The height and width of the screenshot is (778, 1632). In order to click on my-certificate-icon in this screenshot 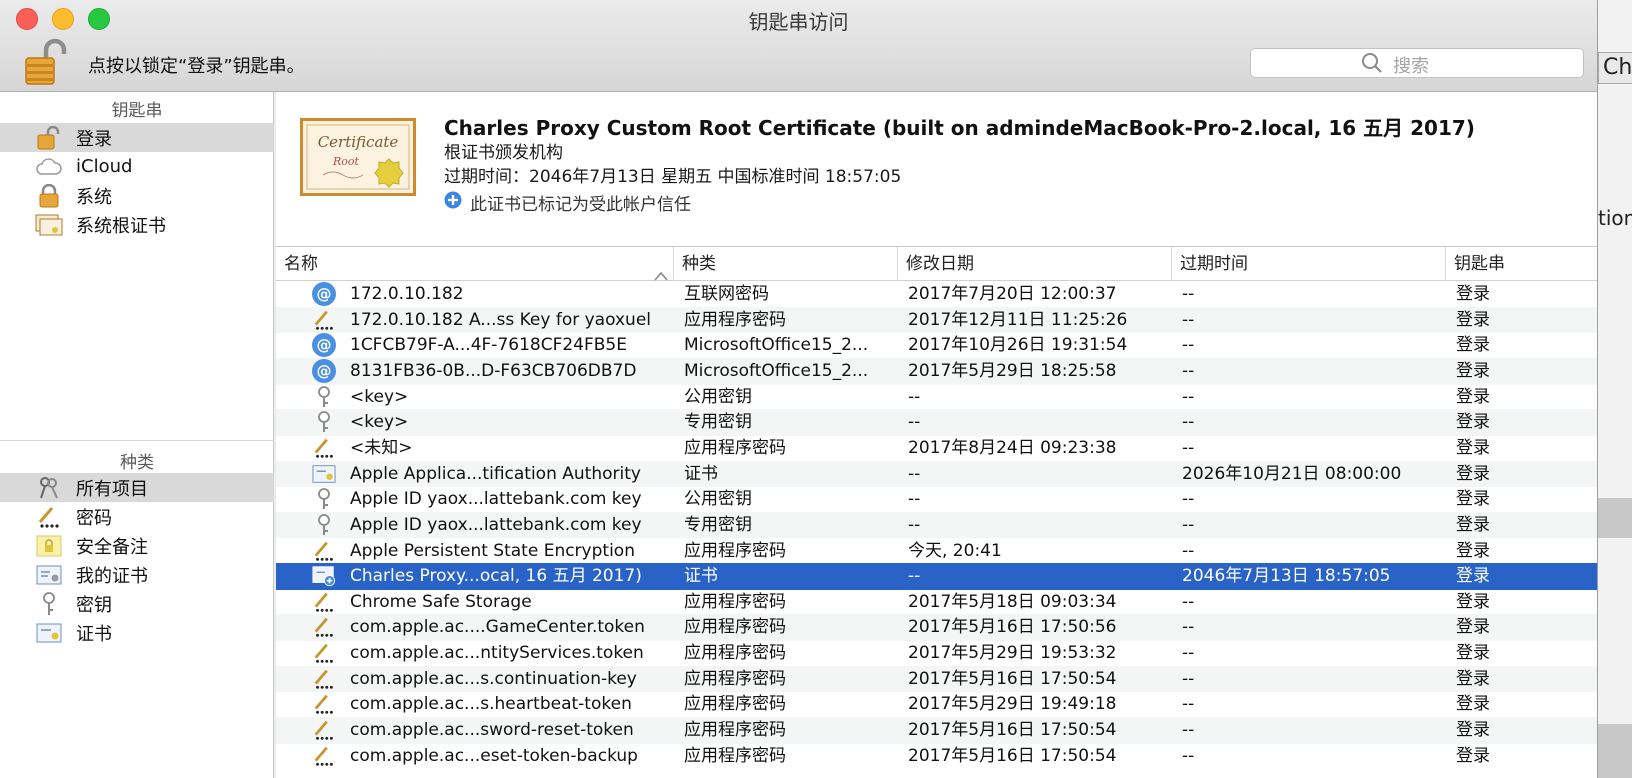, I will do `click(49, 575)`.